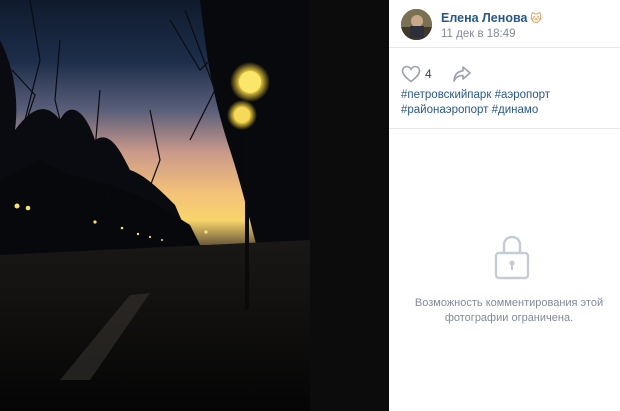 This screenshot has width=620, height=411. Describe the element at coordinates (478, 34) in the screenshot. I see `post-date: 11 дек в 18:49` at that location.